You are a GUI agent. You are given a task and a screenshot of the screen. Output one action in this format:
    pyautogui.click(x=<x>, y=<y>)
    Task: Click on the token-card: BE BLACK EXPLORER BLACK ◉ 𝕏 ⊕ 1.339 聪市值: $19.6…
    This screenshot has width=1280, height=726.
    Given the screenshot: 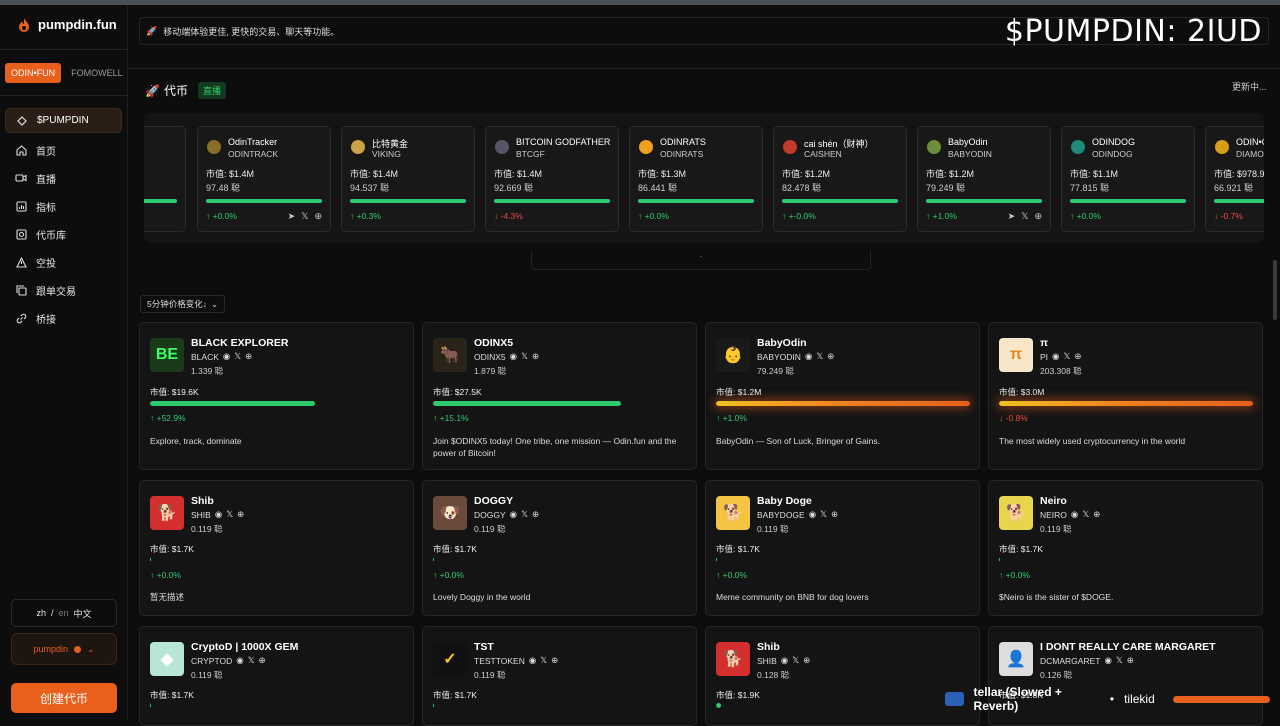 What is the action you would take?
    pyautogui.click(x=276, y=396)
    